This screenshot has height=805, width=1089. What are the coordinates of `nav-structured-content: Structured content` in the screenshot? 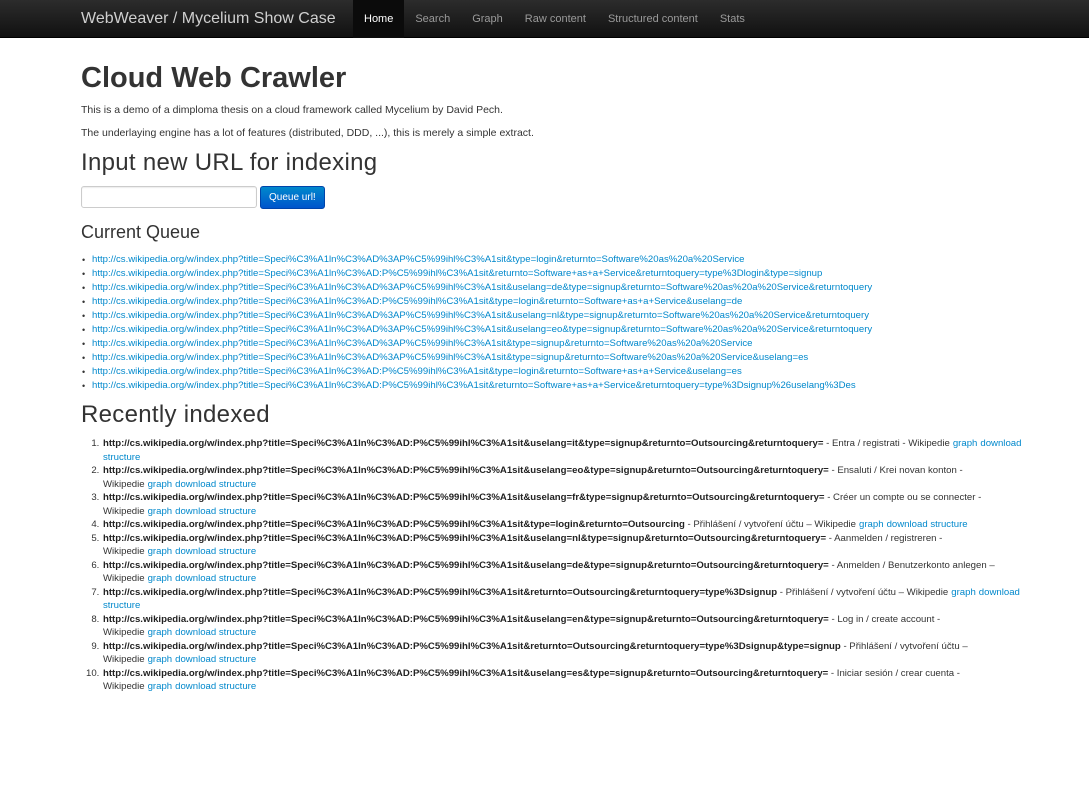 It's located at (653, 19).